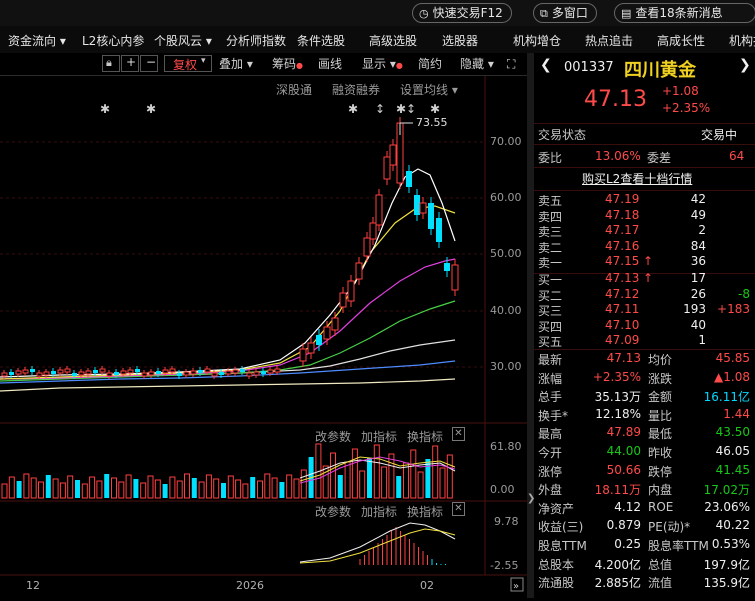 The width and height of the screenshot is (755, 601). Describe the element at coordinates (458, 509) in the screenshot. I see `macd-close-icon: ✕` at that location.